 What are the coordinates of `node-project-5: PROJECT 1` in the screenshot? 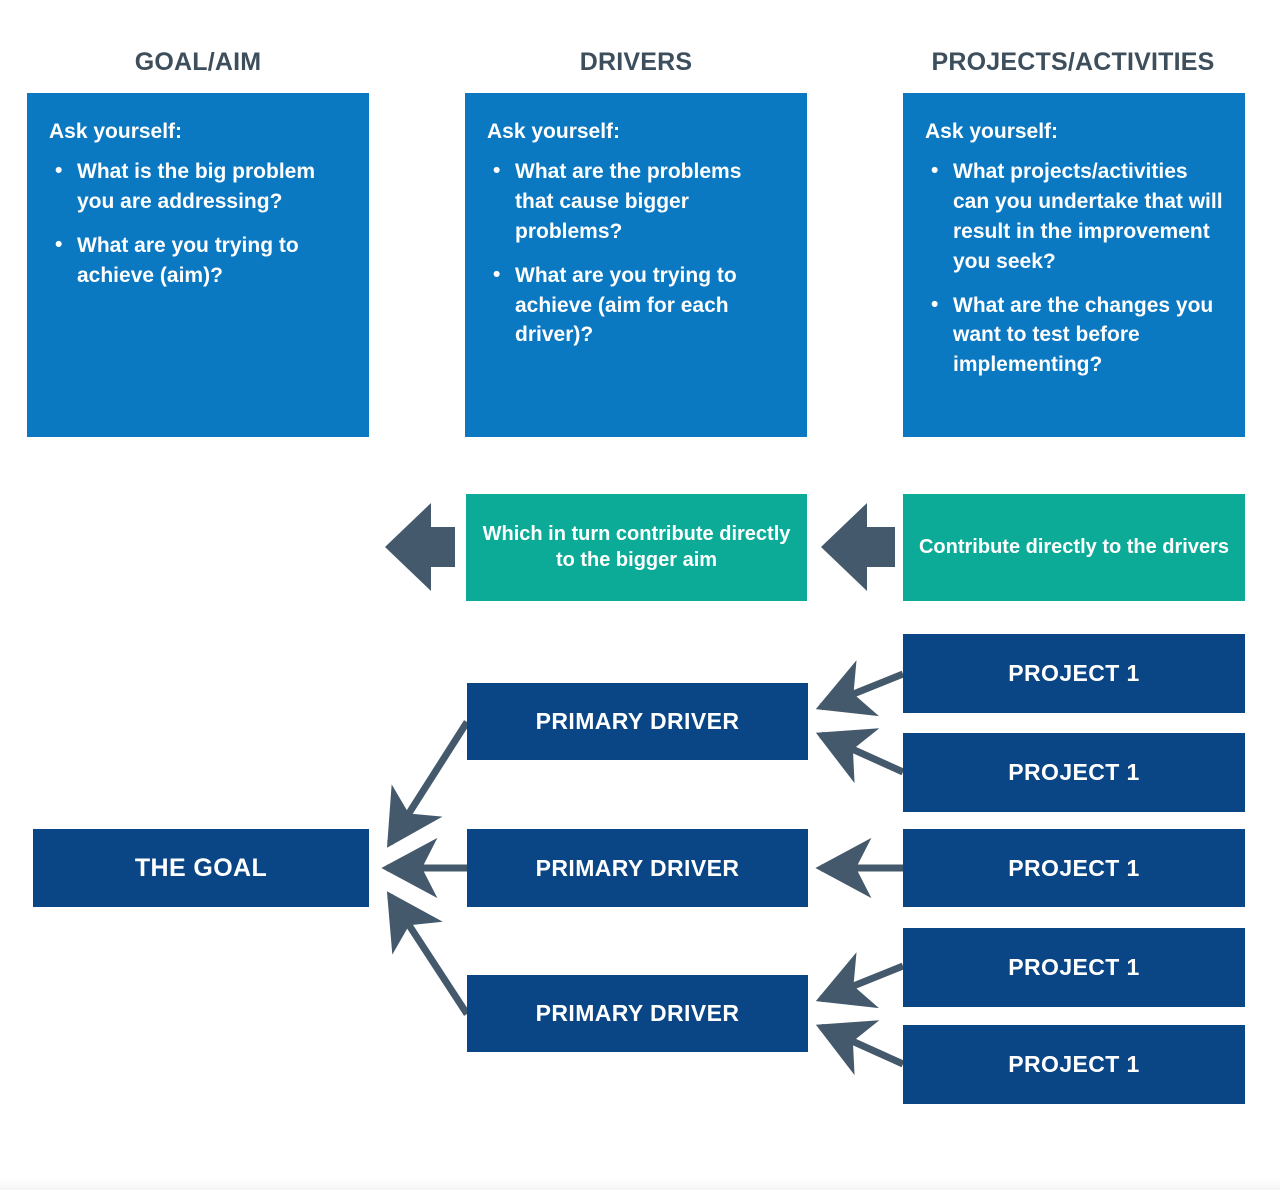 It's located at (1074, 1064).